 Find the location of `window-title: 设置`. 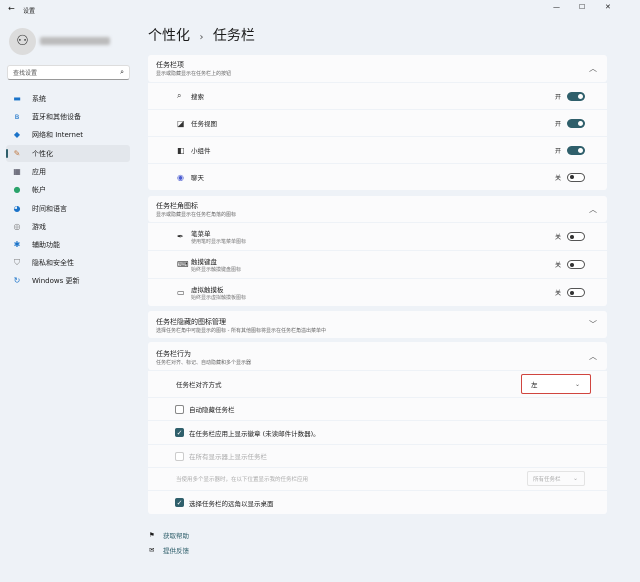

window-title: 设置 is located at coordinates (29, 11).